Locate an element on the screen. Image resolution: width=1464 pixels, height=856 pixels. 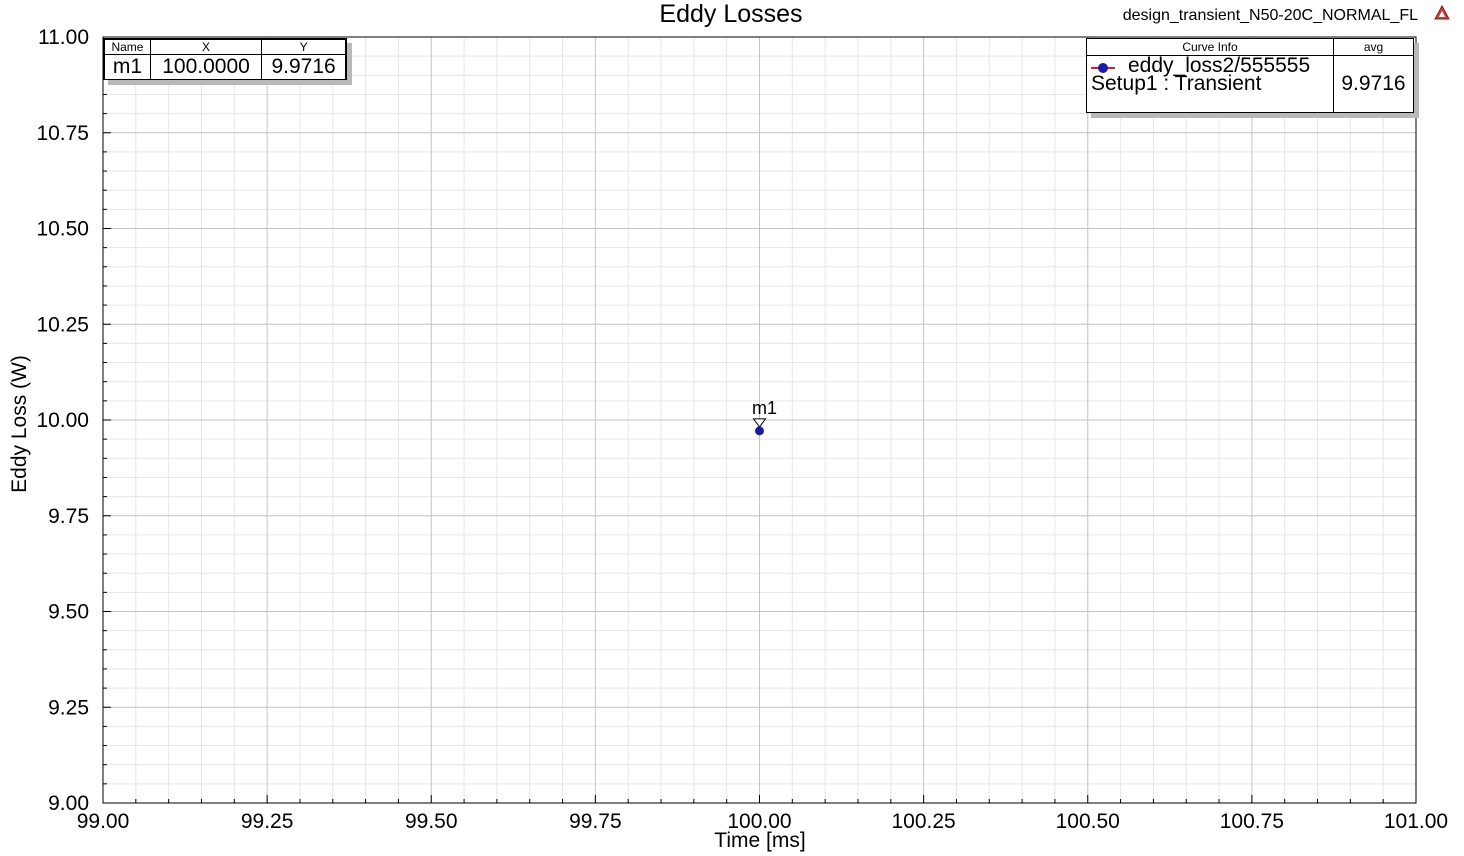
marker-table-cell-name: m1 is located at coordinates (127, 67).